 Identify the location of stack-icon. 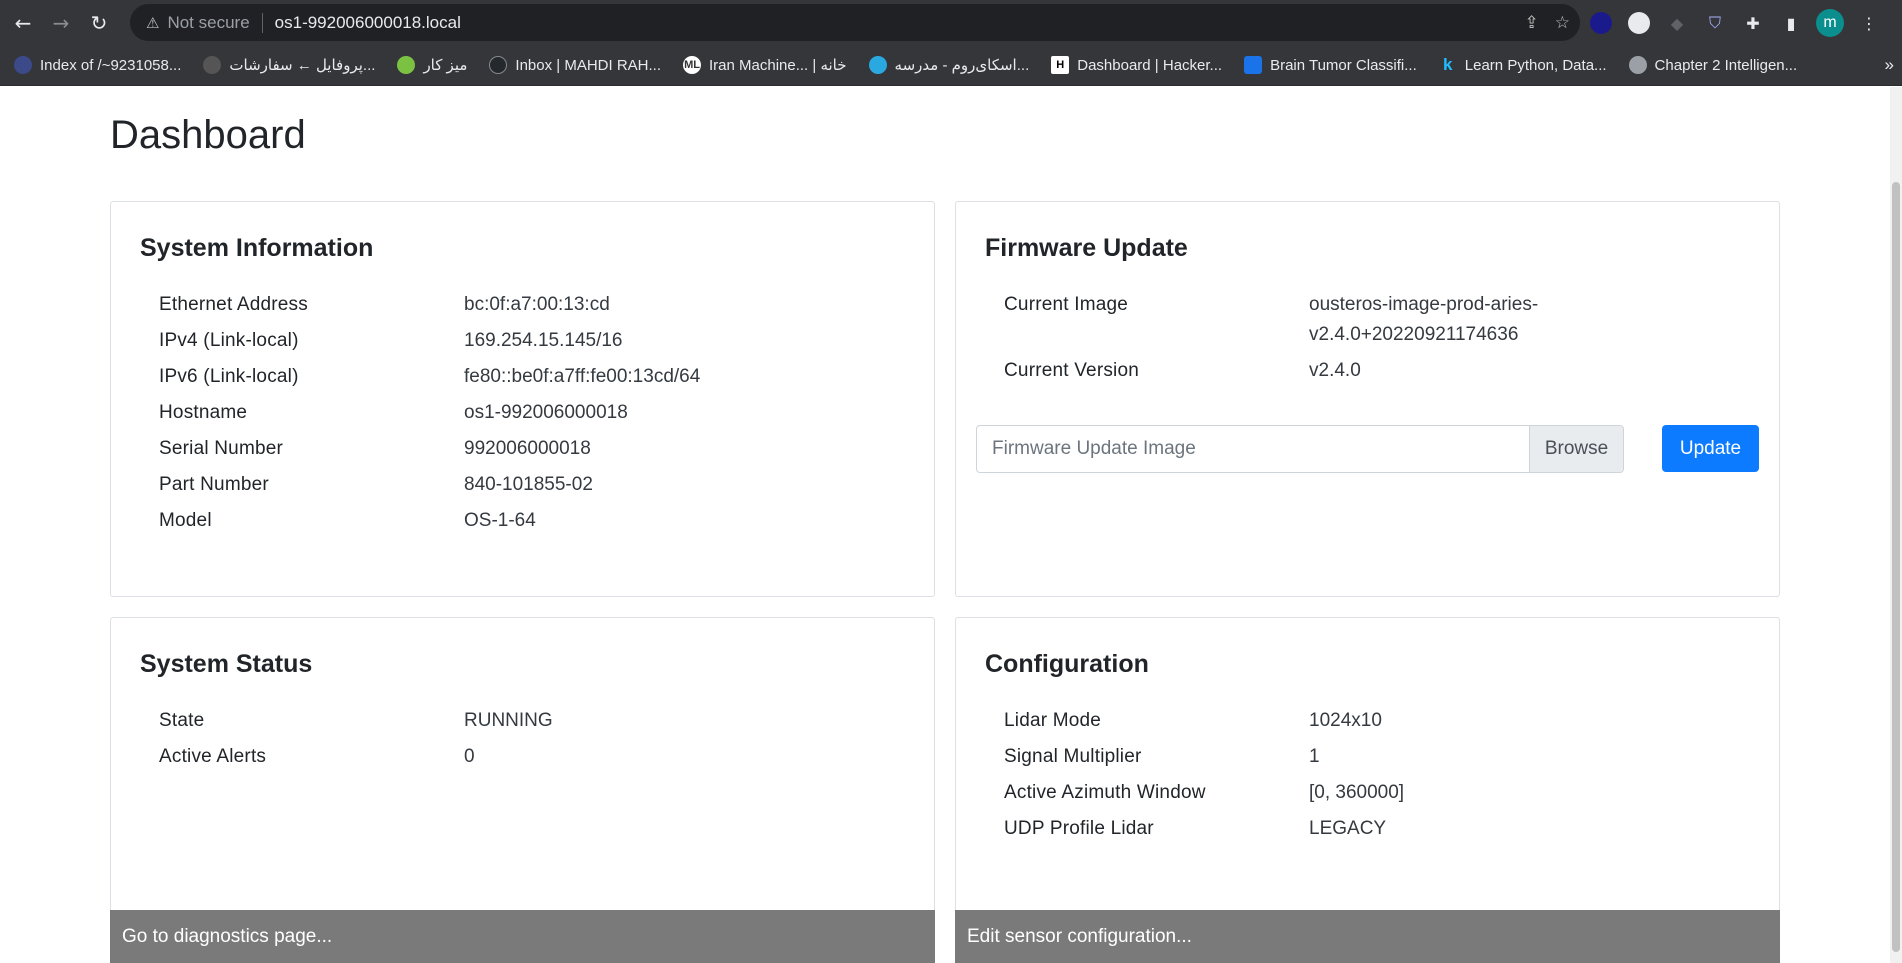
(1253, 65).